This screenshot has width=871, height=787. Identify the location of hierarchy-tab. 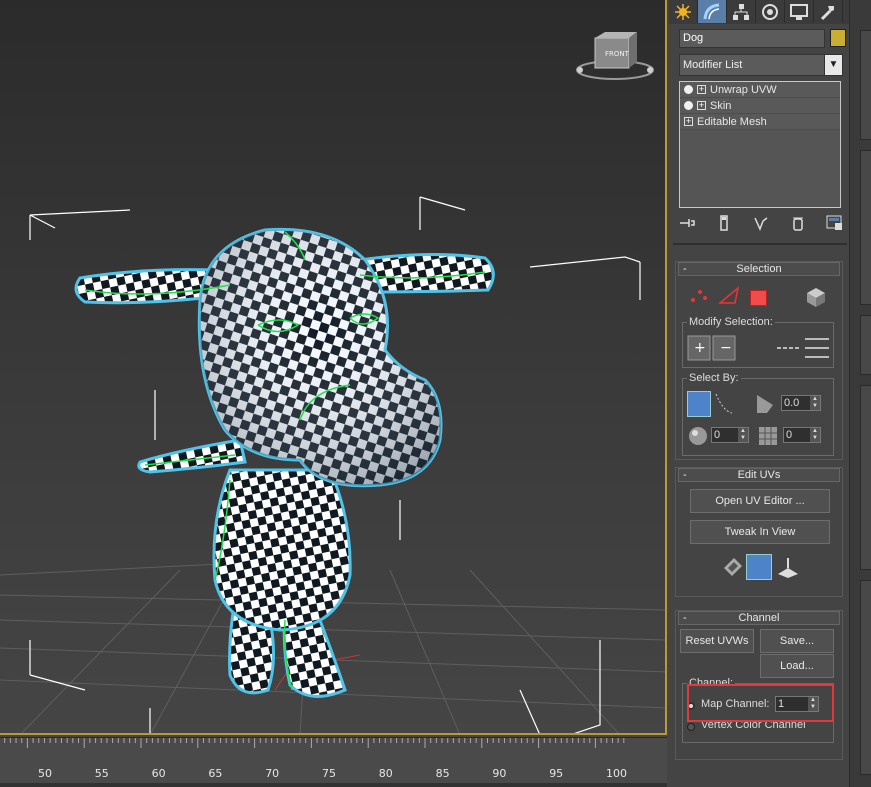
(741, 11).